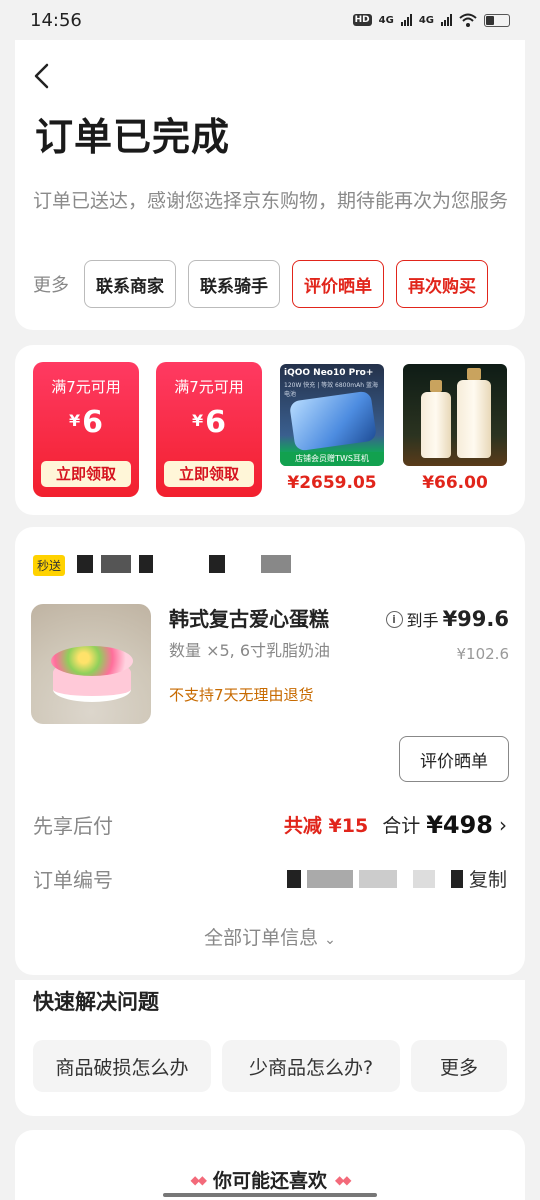 This screenshot has height=1200, width=540. What do you see at coordinates (401, 826) in the screenshot?
I see `total-label: 合计` at bounding box center [401, 826].